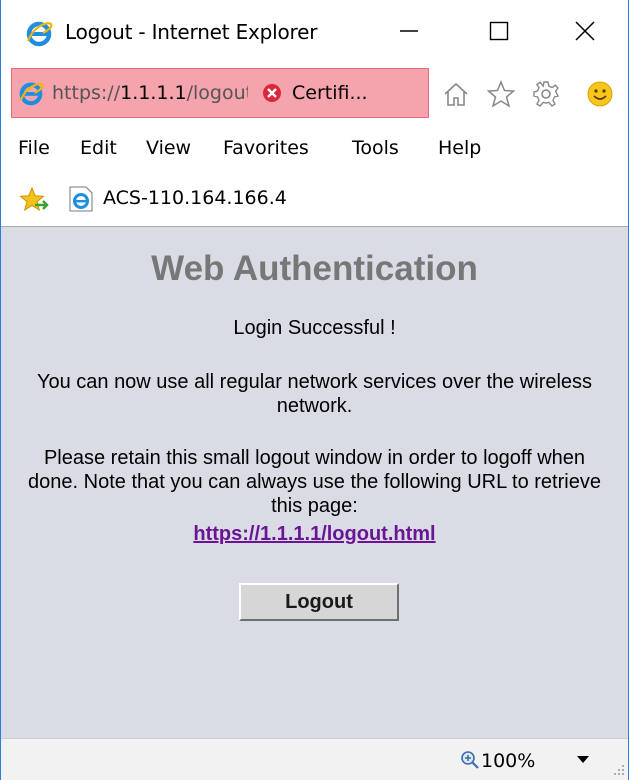 The image size is (629, 780). What do you see at coordinates (314, 148) in the screenshot?
I see `menu-bar: File Edit View Favorites Tools Help` at bounding box center [314, 148].